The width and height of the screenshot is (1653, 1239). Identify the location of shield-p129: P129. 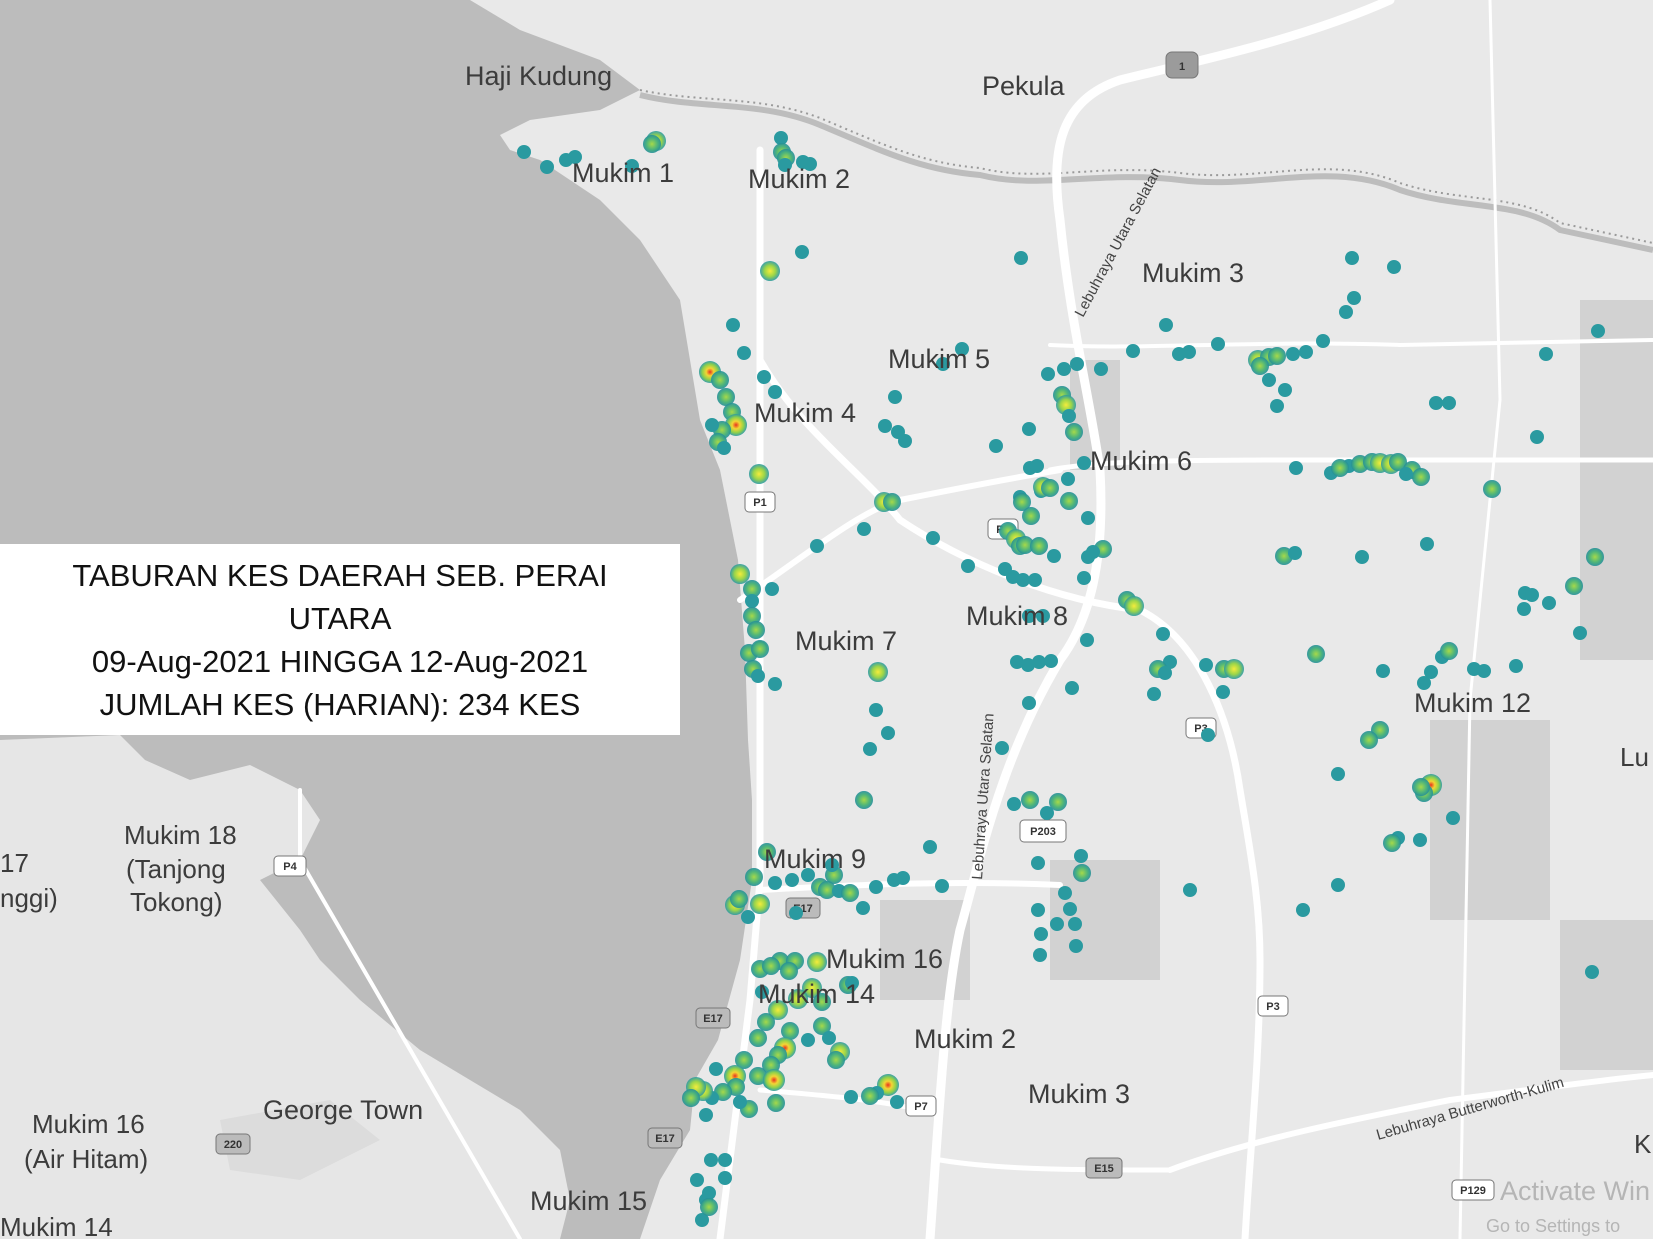
(1473, 1190).